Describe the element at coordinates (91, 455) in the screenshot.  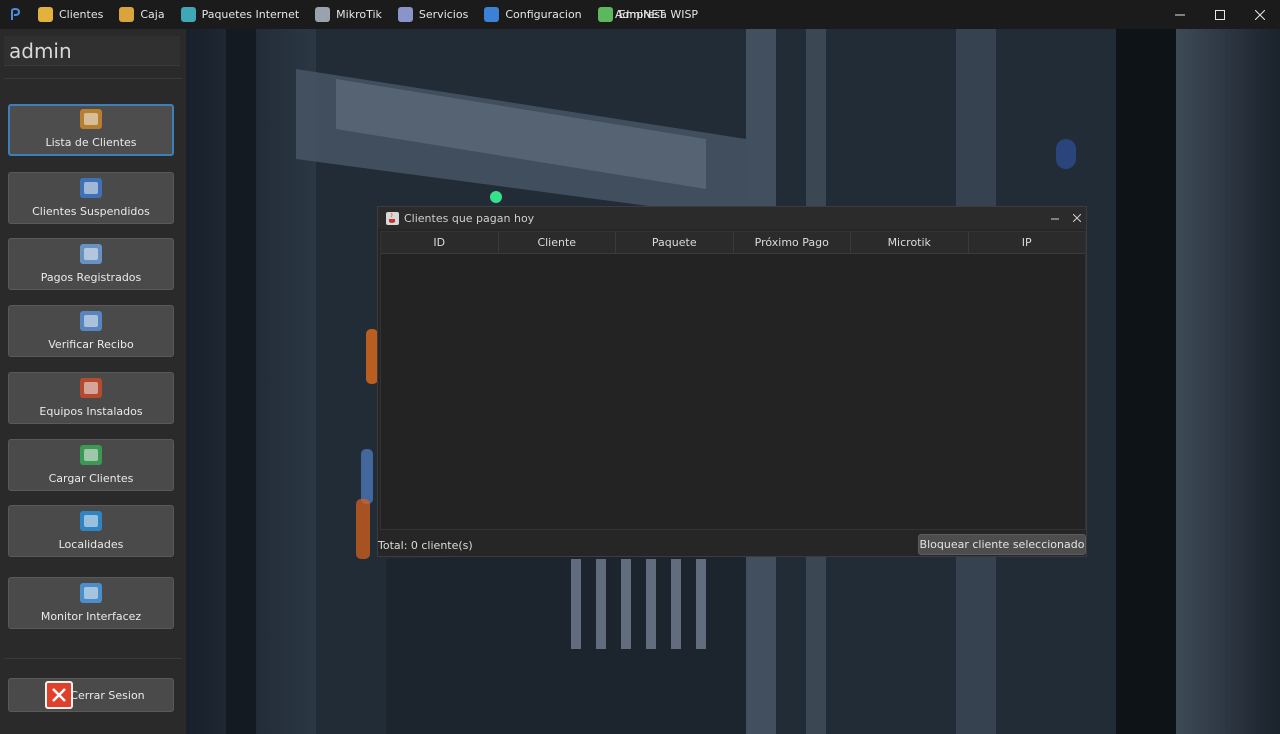
I see `checkmark-icon` at that location.